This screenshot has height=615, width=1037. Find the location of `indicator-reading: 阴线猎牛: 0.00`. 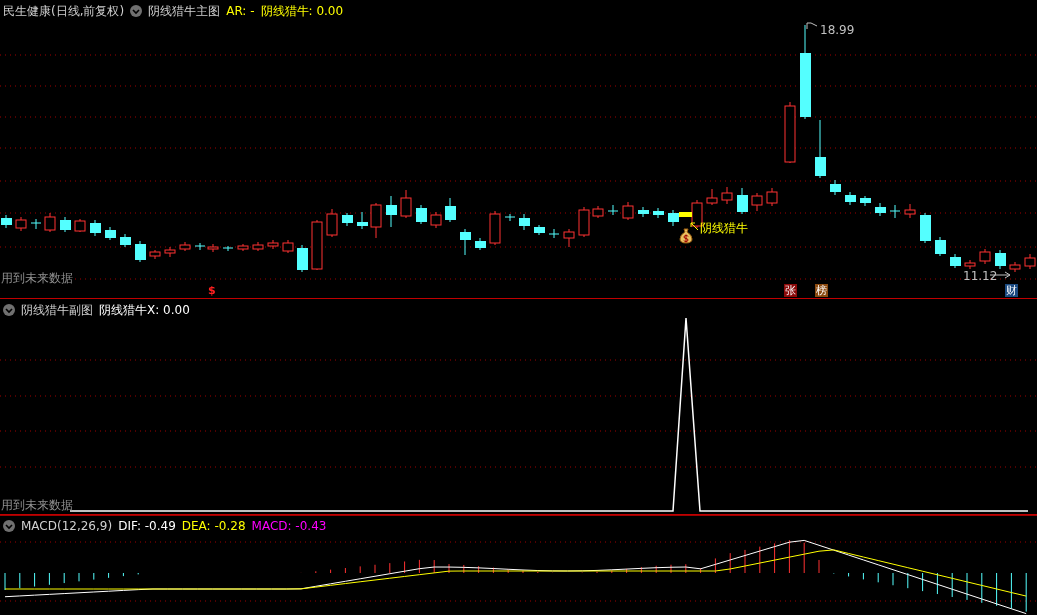

indicator-reading: 阴线猎牛: 0.00 is located at coordinates (302, 11).